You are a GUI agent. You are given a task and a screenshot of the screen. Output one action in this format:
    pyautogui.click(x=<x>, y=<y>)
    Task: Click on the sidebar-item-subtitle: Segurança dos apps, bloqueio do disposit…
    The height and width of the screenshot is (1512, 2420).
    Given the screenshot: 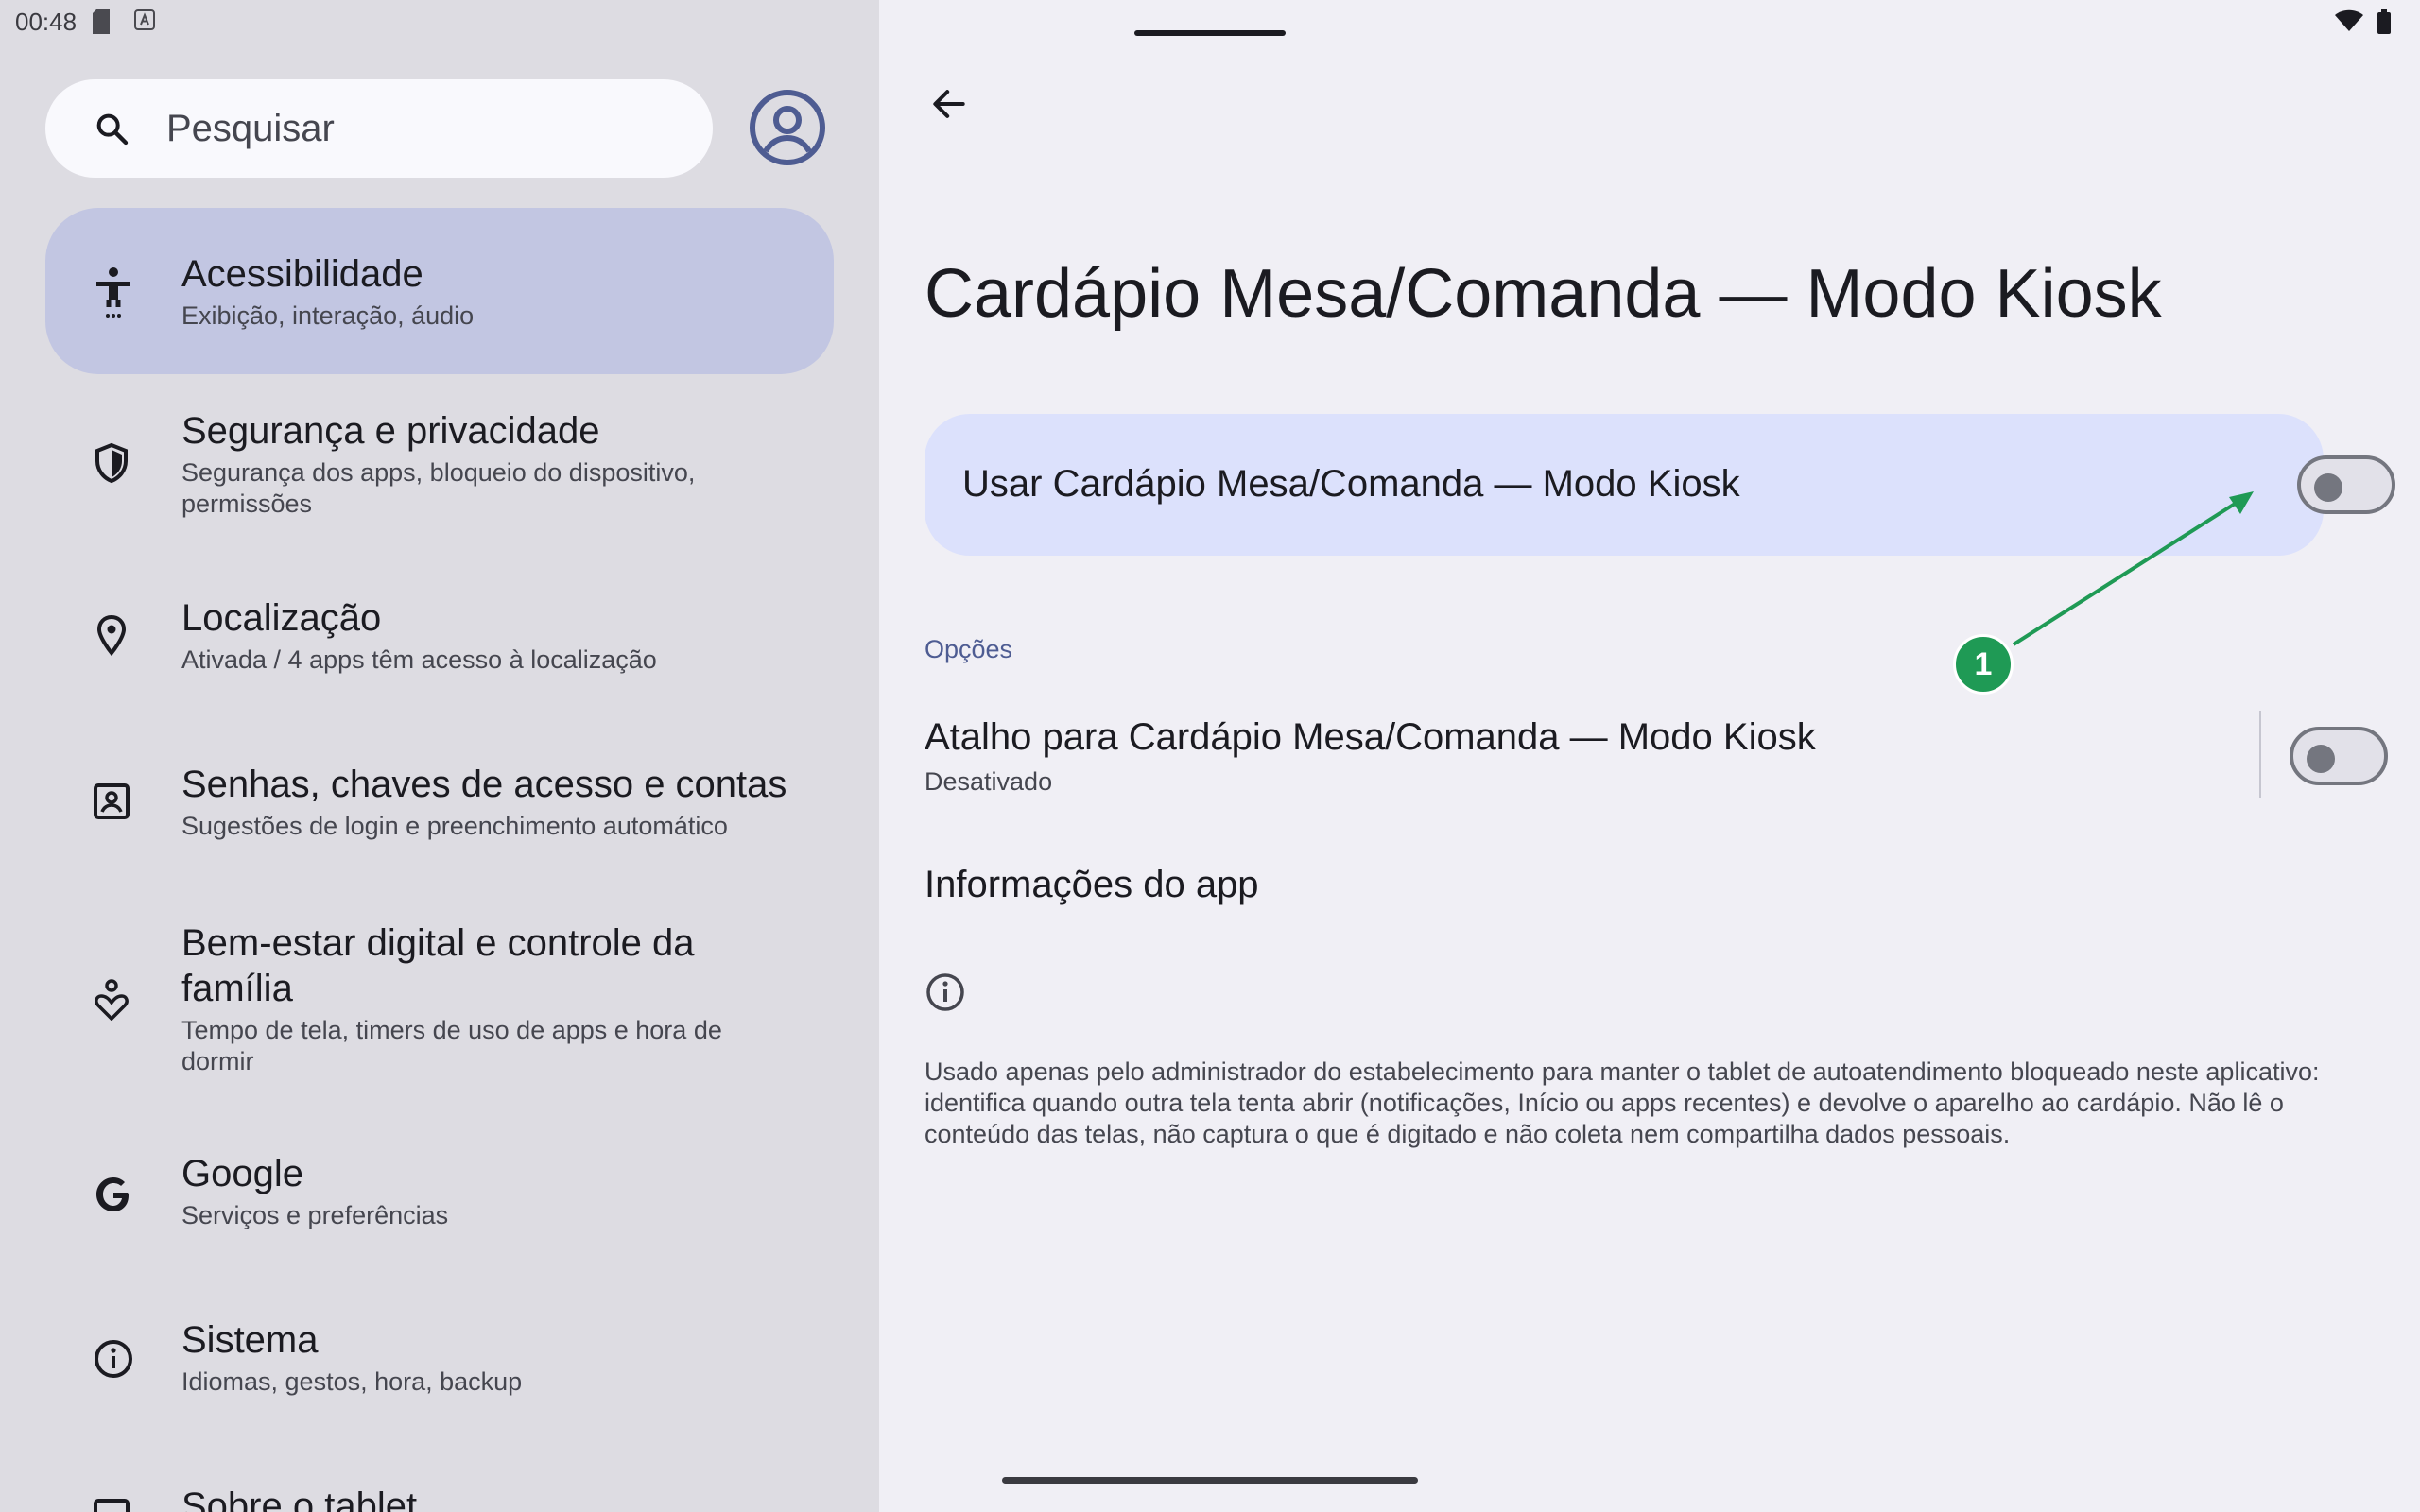 What is the action you would take?
    pyautogui.click(x=439, y=488)
    